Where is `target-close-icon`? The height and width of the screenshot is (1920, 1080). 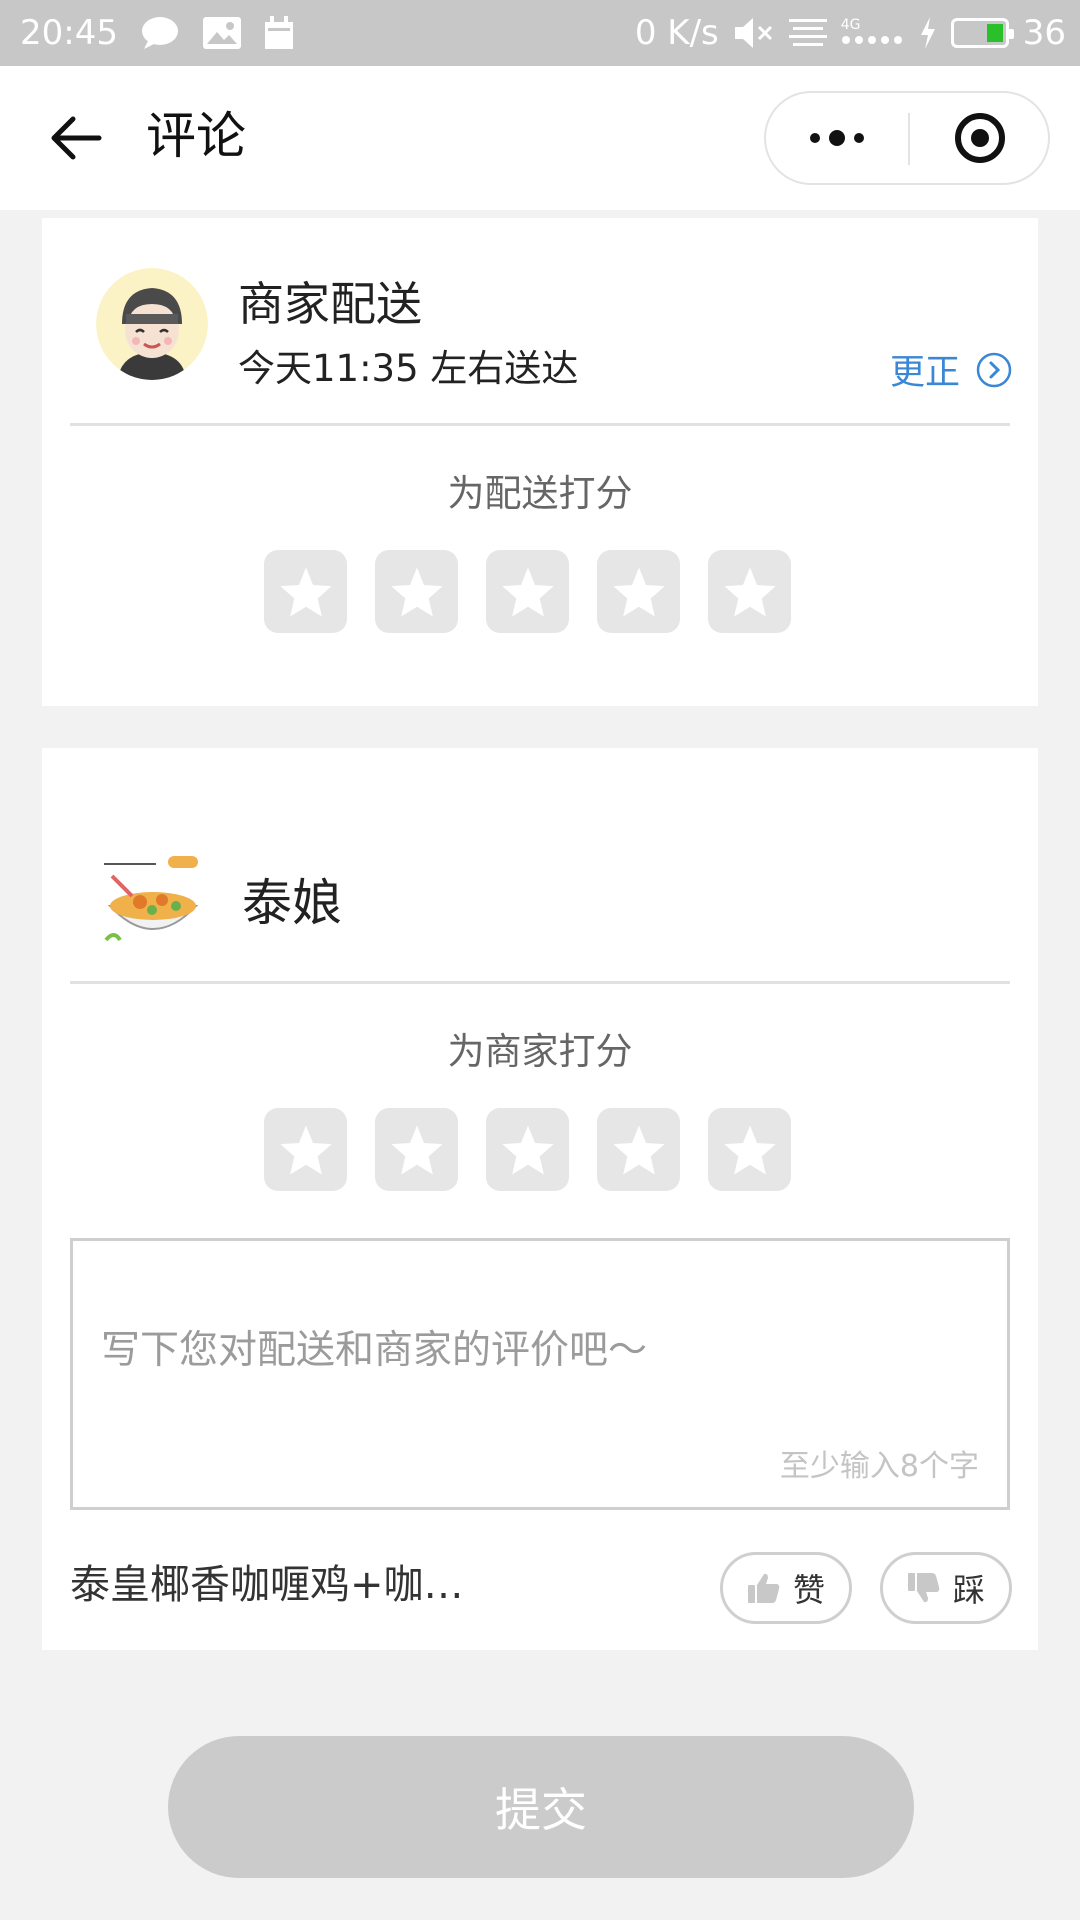 target-close-icon is located at coordinates (980, 138).